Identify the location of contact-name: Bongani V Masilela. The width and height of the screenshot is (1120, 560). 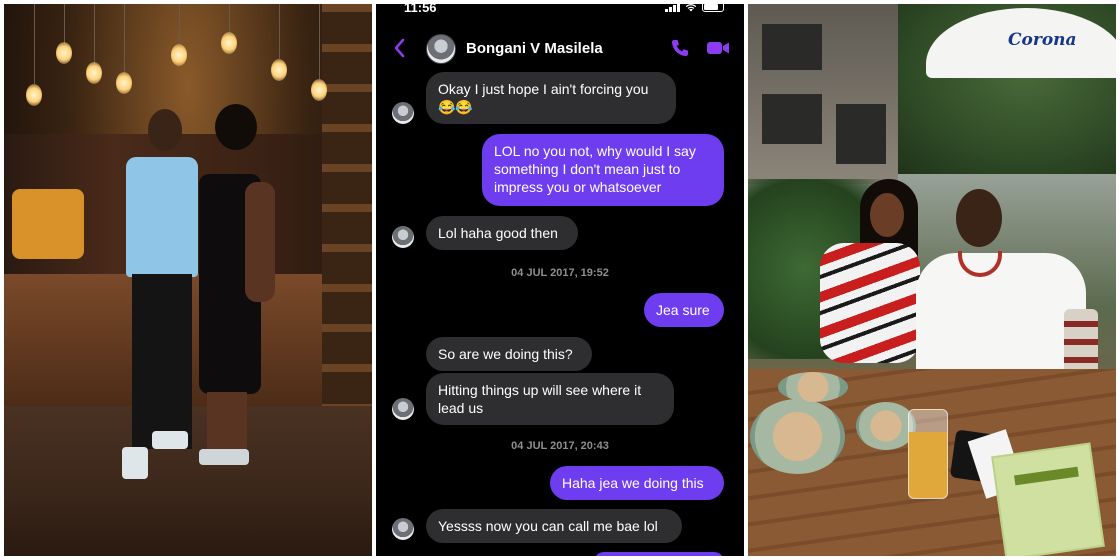
(534, 48).